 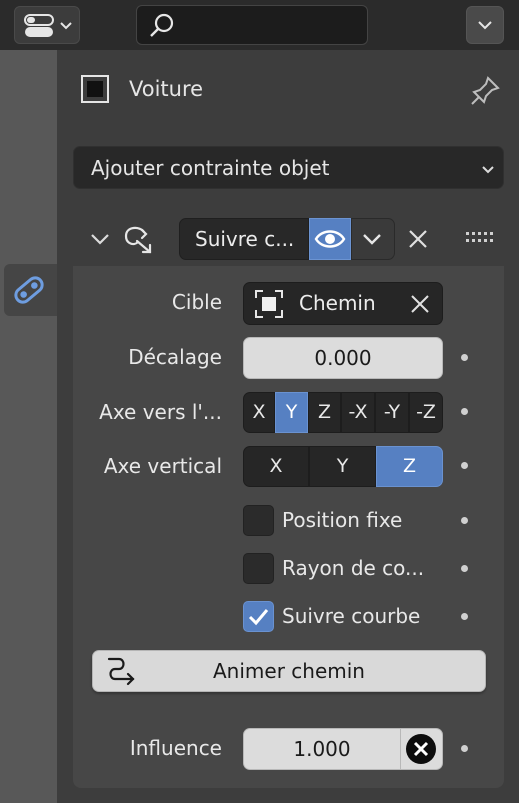 I want to click on constraint-menu-button, so click(x=373, y=239).